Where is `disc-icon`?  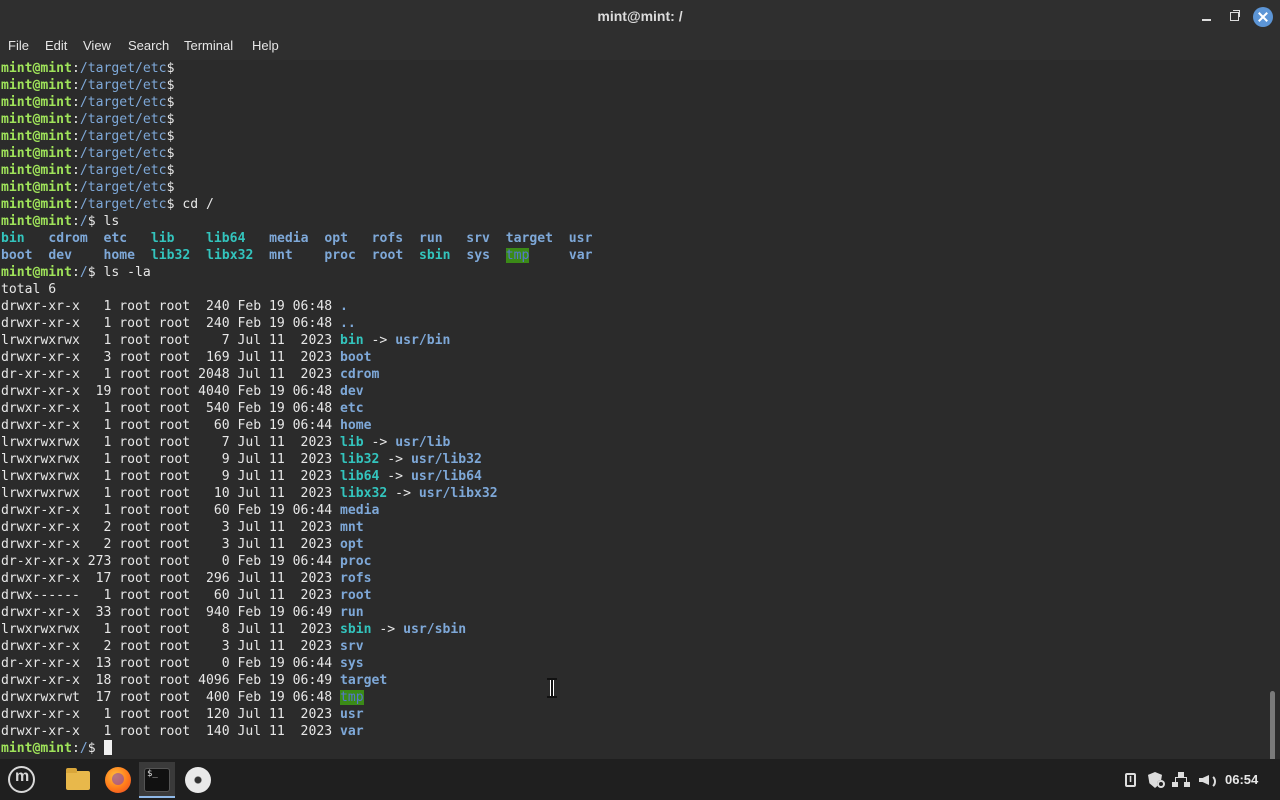 disc-icon is located at coordinates (198, 780).